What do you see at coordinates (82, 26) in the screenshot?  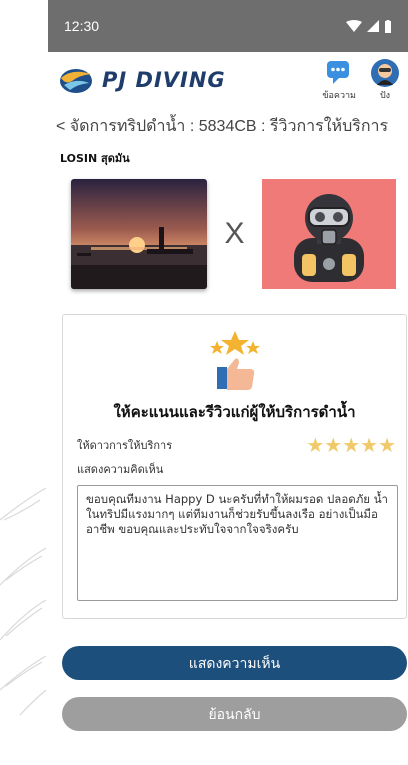 I see `status-time: 12:30` at bounding box center [82, 26].